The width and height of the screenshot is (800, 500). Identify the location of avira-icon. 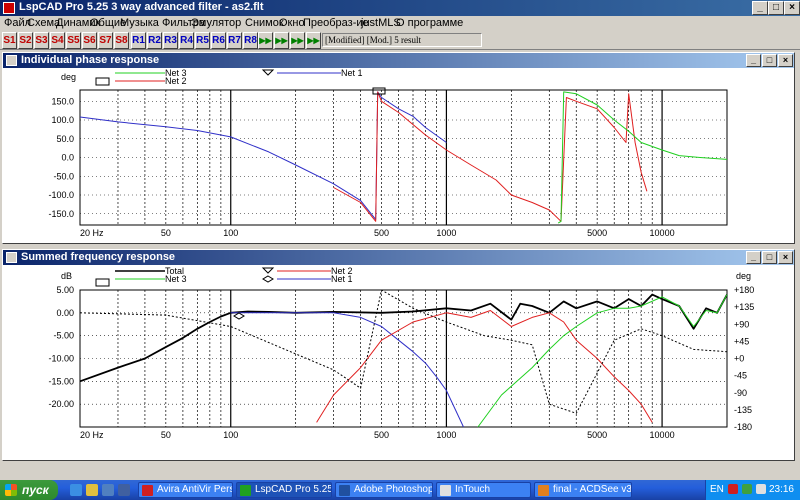
(147, 490).